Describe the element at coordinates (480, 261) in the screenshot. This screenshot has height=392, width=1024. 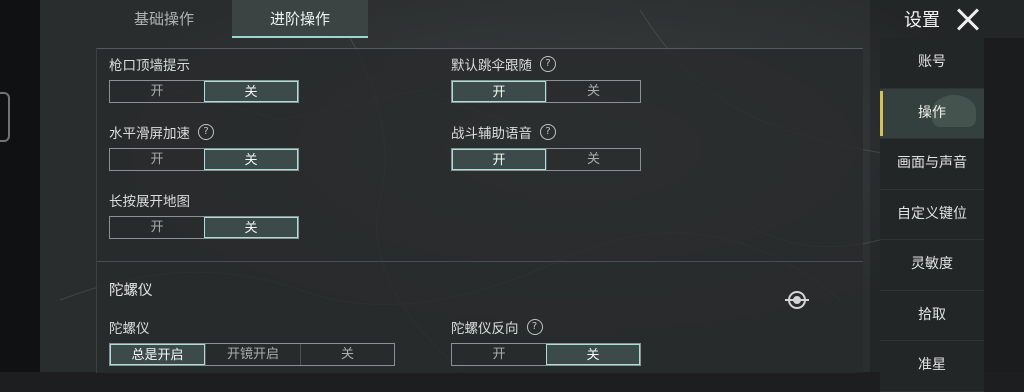
I see `section-divider` at that location.